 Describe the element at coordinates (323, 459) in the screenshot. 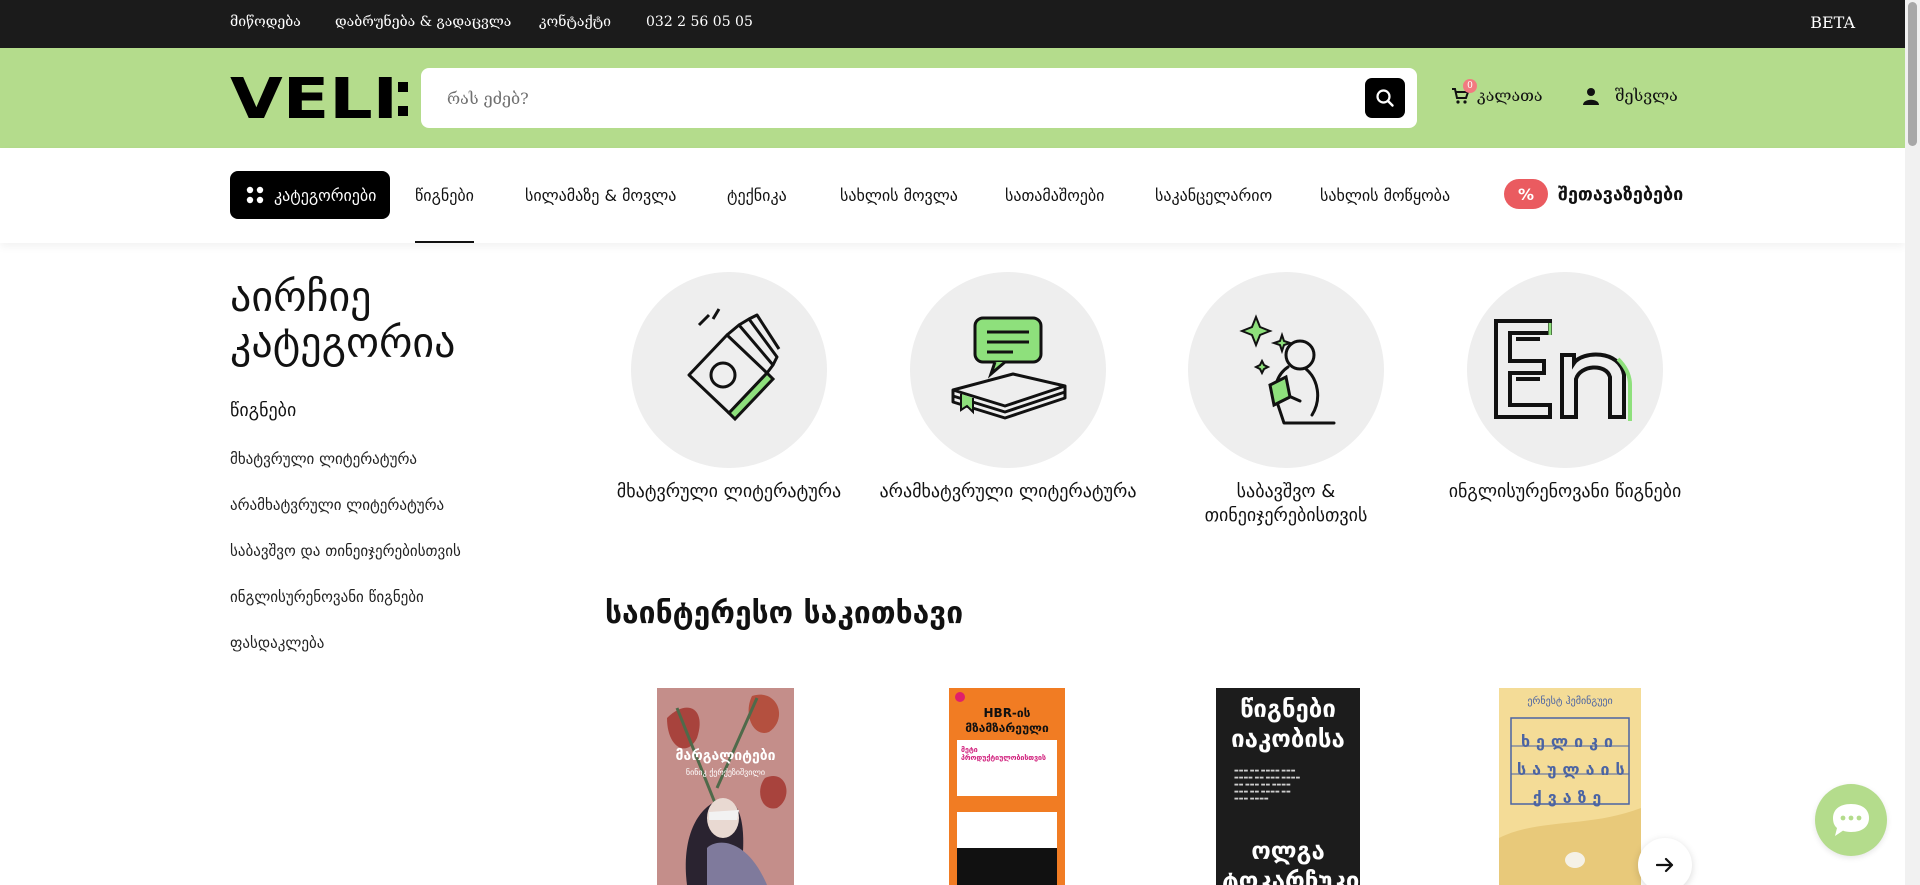

I see `sidebar-link-fiction: მხატვრული ლიტერატურა` at that location.